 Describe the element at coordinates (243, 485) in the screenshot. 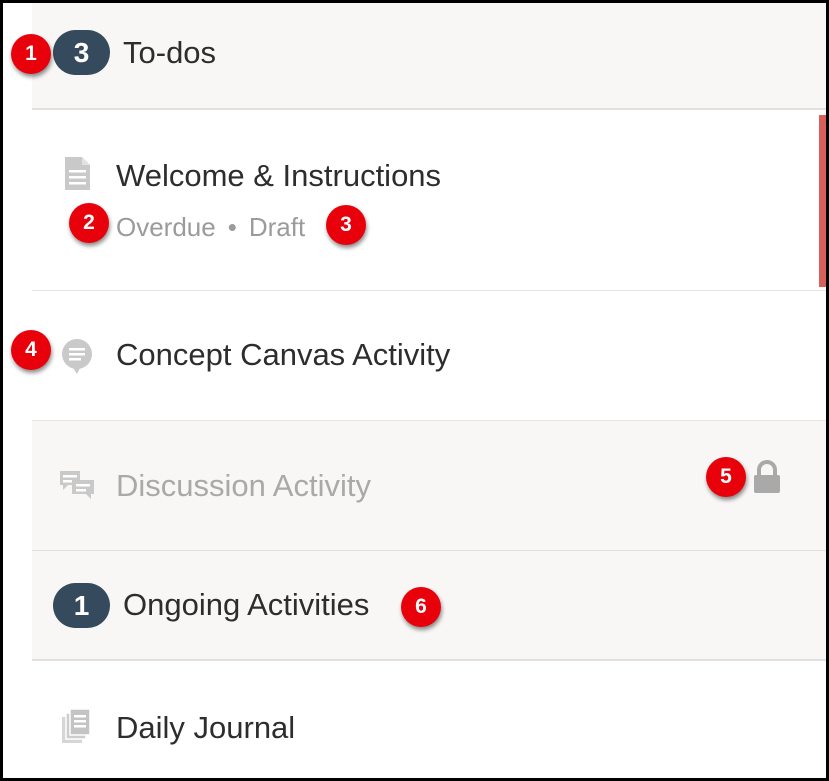

I see `item-title: Discussion Activity` at that location.